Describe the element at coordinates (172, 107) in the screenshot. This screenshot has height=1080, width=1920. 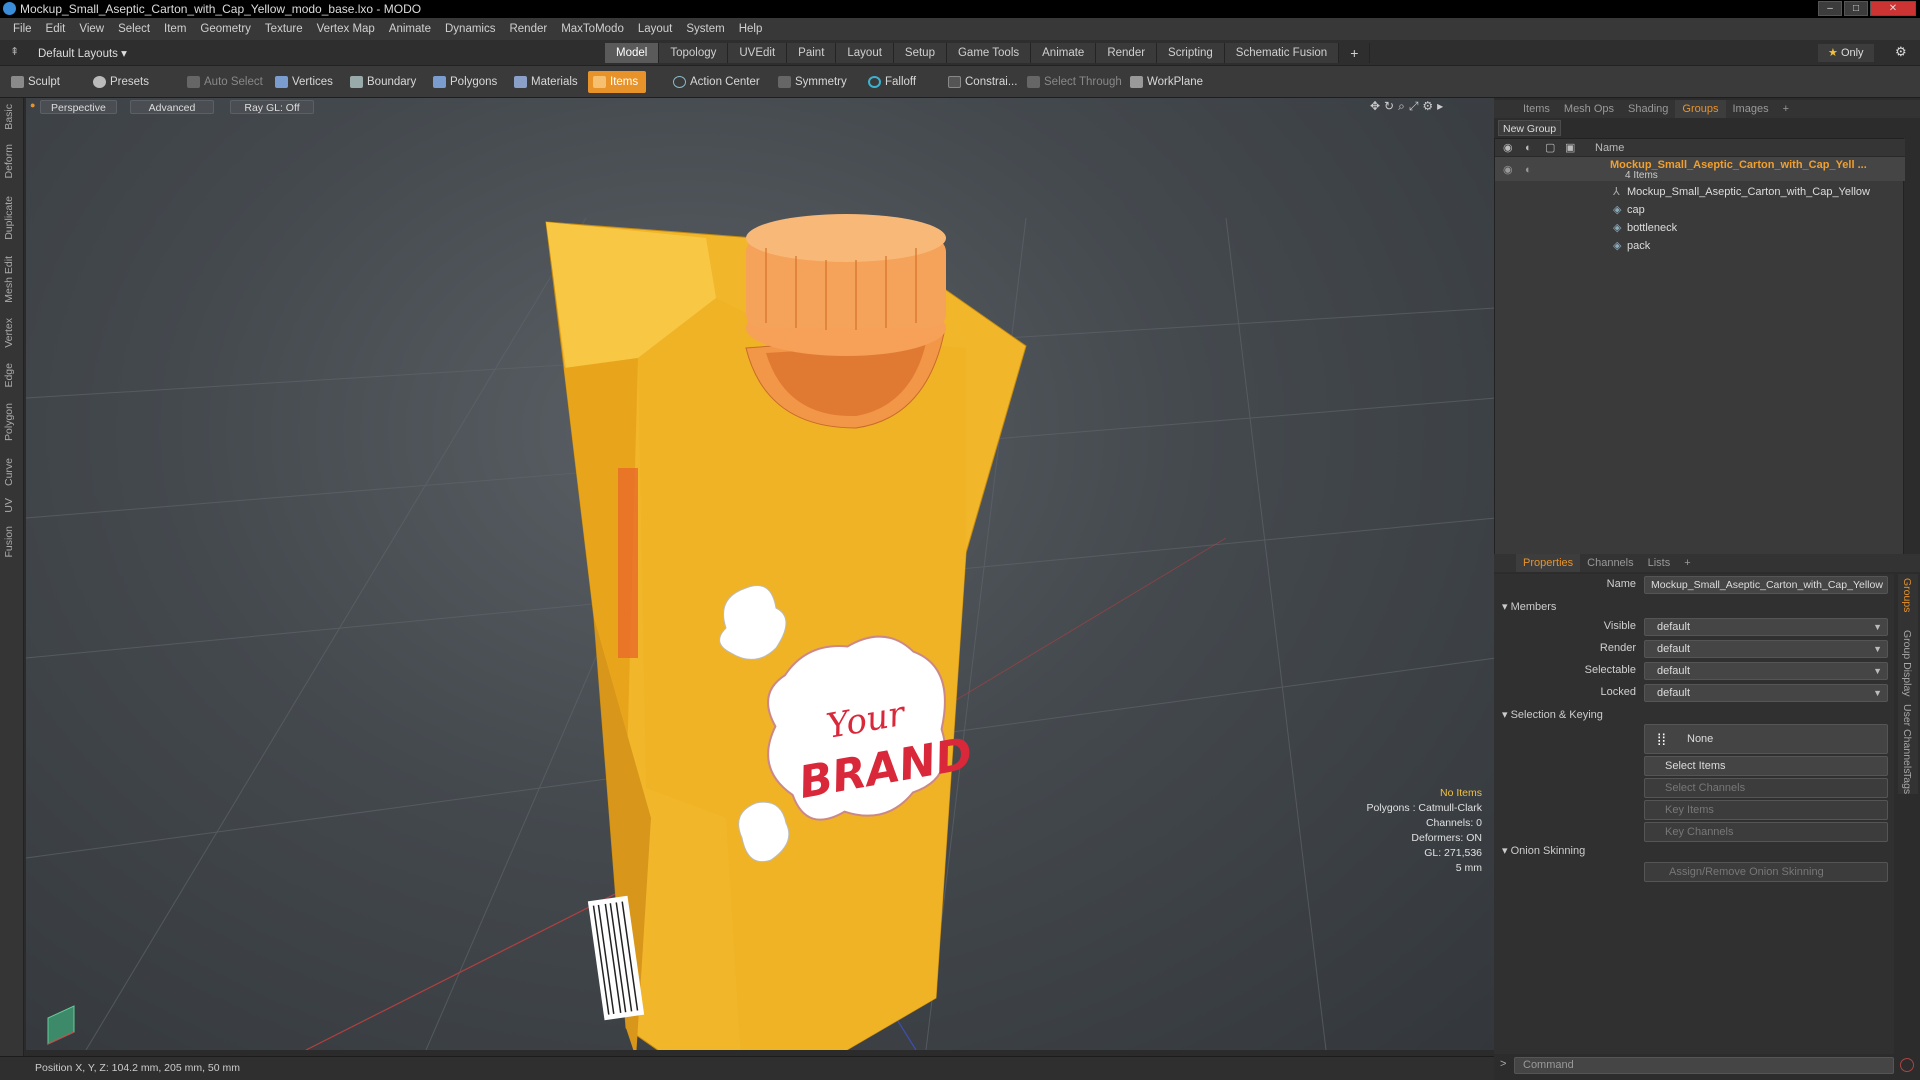
I see `shading-dropdown: Advanced` at that location.